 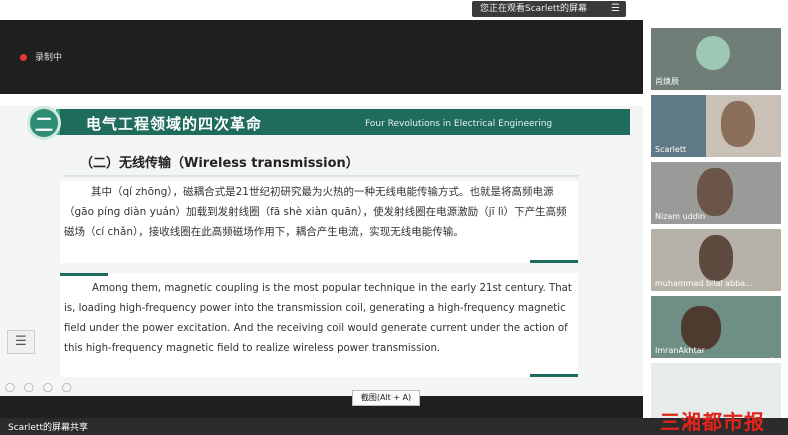 I want to click on participant-name: 肖焕辰, so click(x=667, y=81).